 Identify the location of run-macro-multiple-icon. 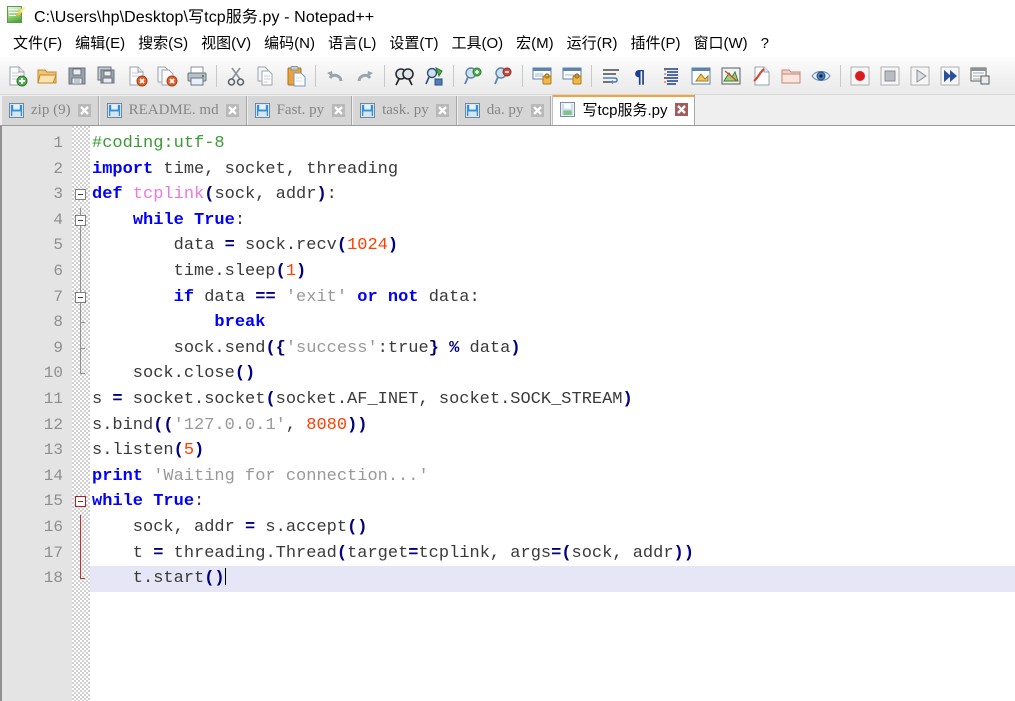
(950, 76).